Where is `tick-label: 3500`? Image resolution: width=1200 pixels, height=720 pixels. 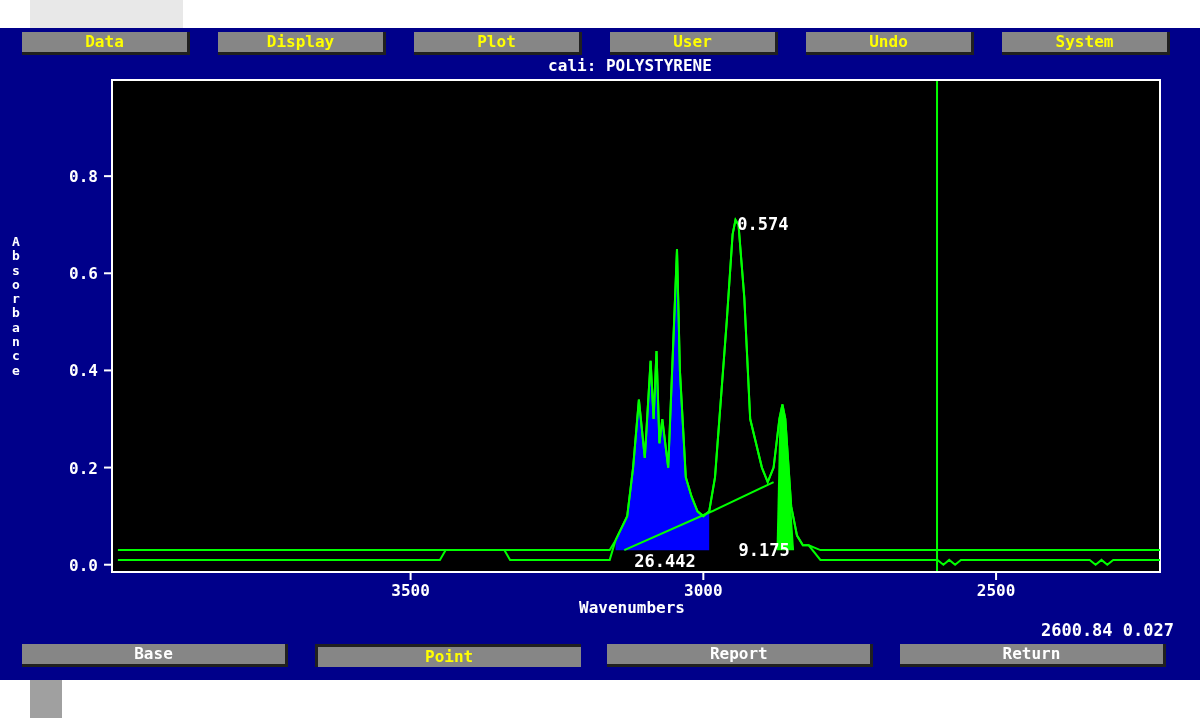
tick-label: 3500 is located at coordinates (410, 590).